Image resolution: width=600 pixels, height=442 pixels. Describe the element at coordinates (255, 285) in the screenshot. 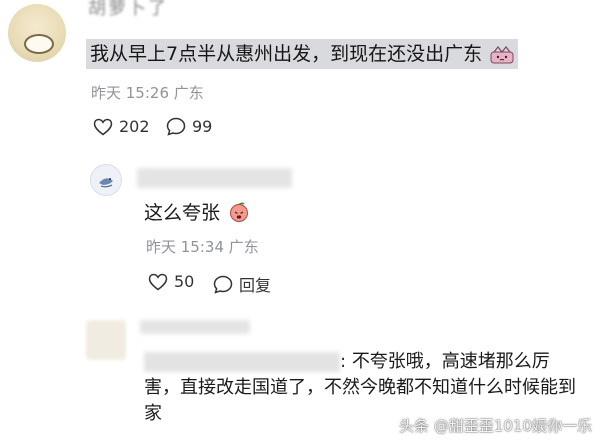

I see `reply-1-reply-label: 回复` at that location.